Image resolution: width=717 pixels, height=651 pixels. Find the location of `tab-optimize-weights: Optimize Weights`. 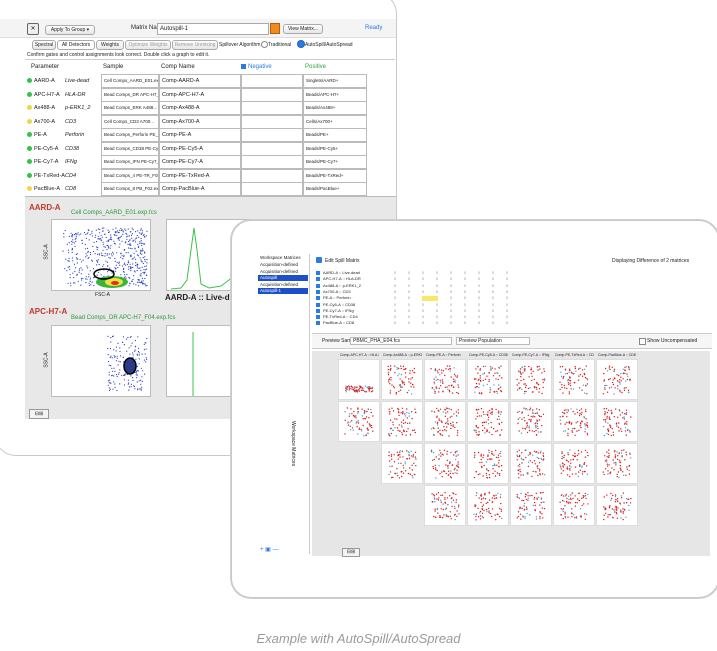

tab-optimize-weights: Optimize Weights is located at coordinates (148, 45).